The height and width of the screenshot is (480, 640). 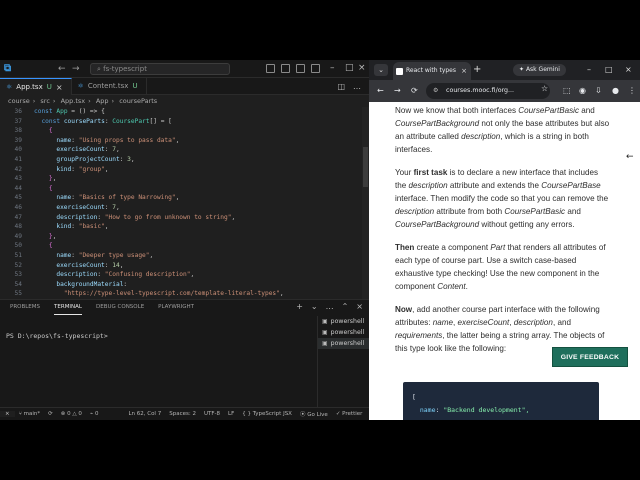 What do you see at coordinates (315, 68) in the screenshot?
I see `customize-layout-icon` at bounding box center [315, 68].